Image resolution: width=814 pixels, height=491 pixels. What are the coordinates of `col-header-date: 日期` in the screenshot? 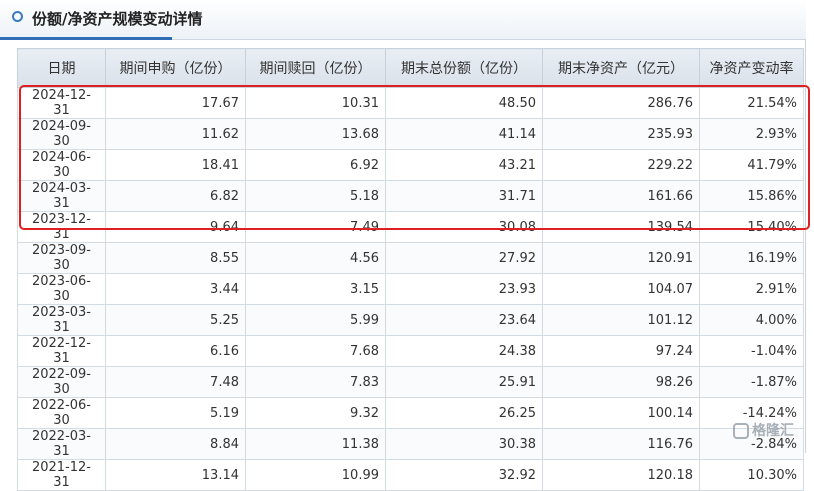 It's located at (61, 68).